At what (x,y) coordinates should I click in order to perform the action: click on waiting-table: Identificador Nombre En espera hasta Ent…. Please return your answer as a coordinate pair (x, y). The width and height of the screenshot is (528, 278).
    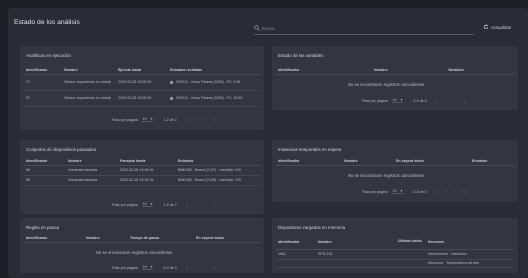
    Looking at the image, I should click on (395, 161).